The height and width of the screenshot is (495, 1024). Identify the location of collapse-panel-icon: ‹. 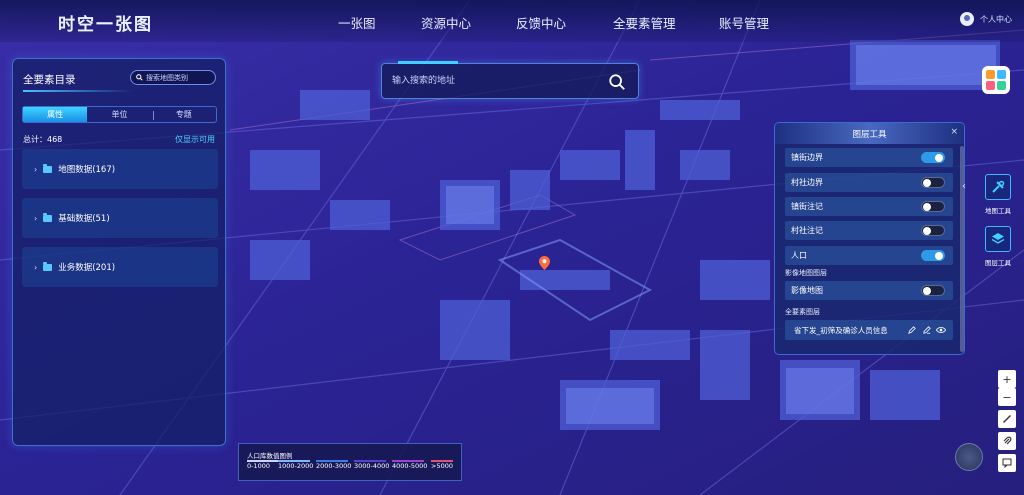
(964, 186).